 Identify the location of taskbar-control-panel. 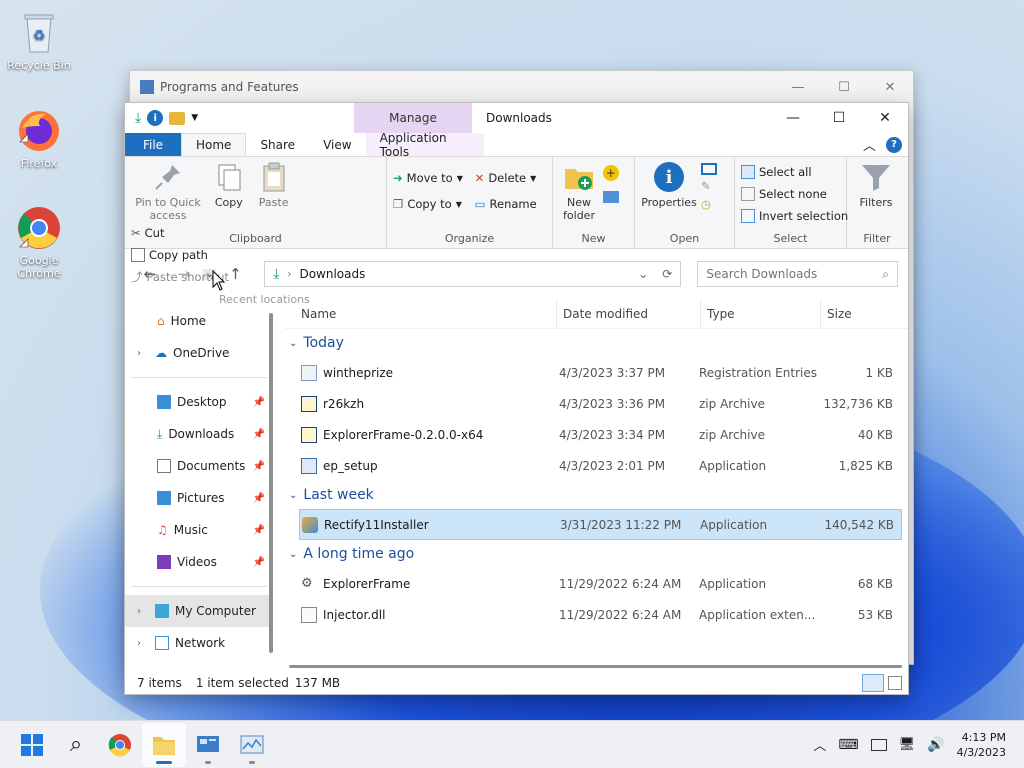
(208, 745).